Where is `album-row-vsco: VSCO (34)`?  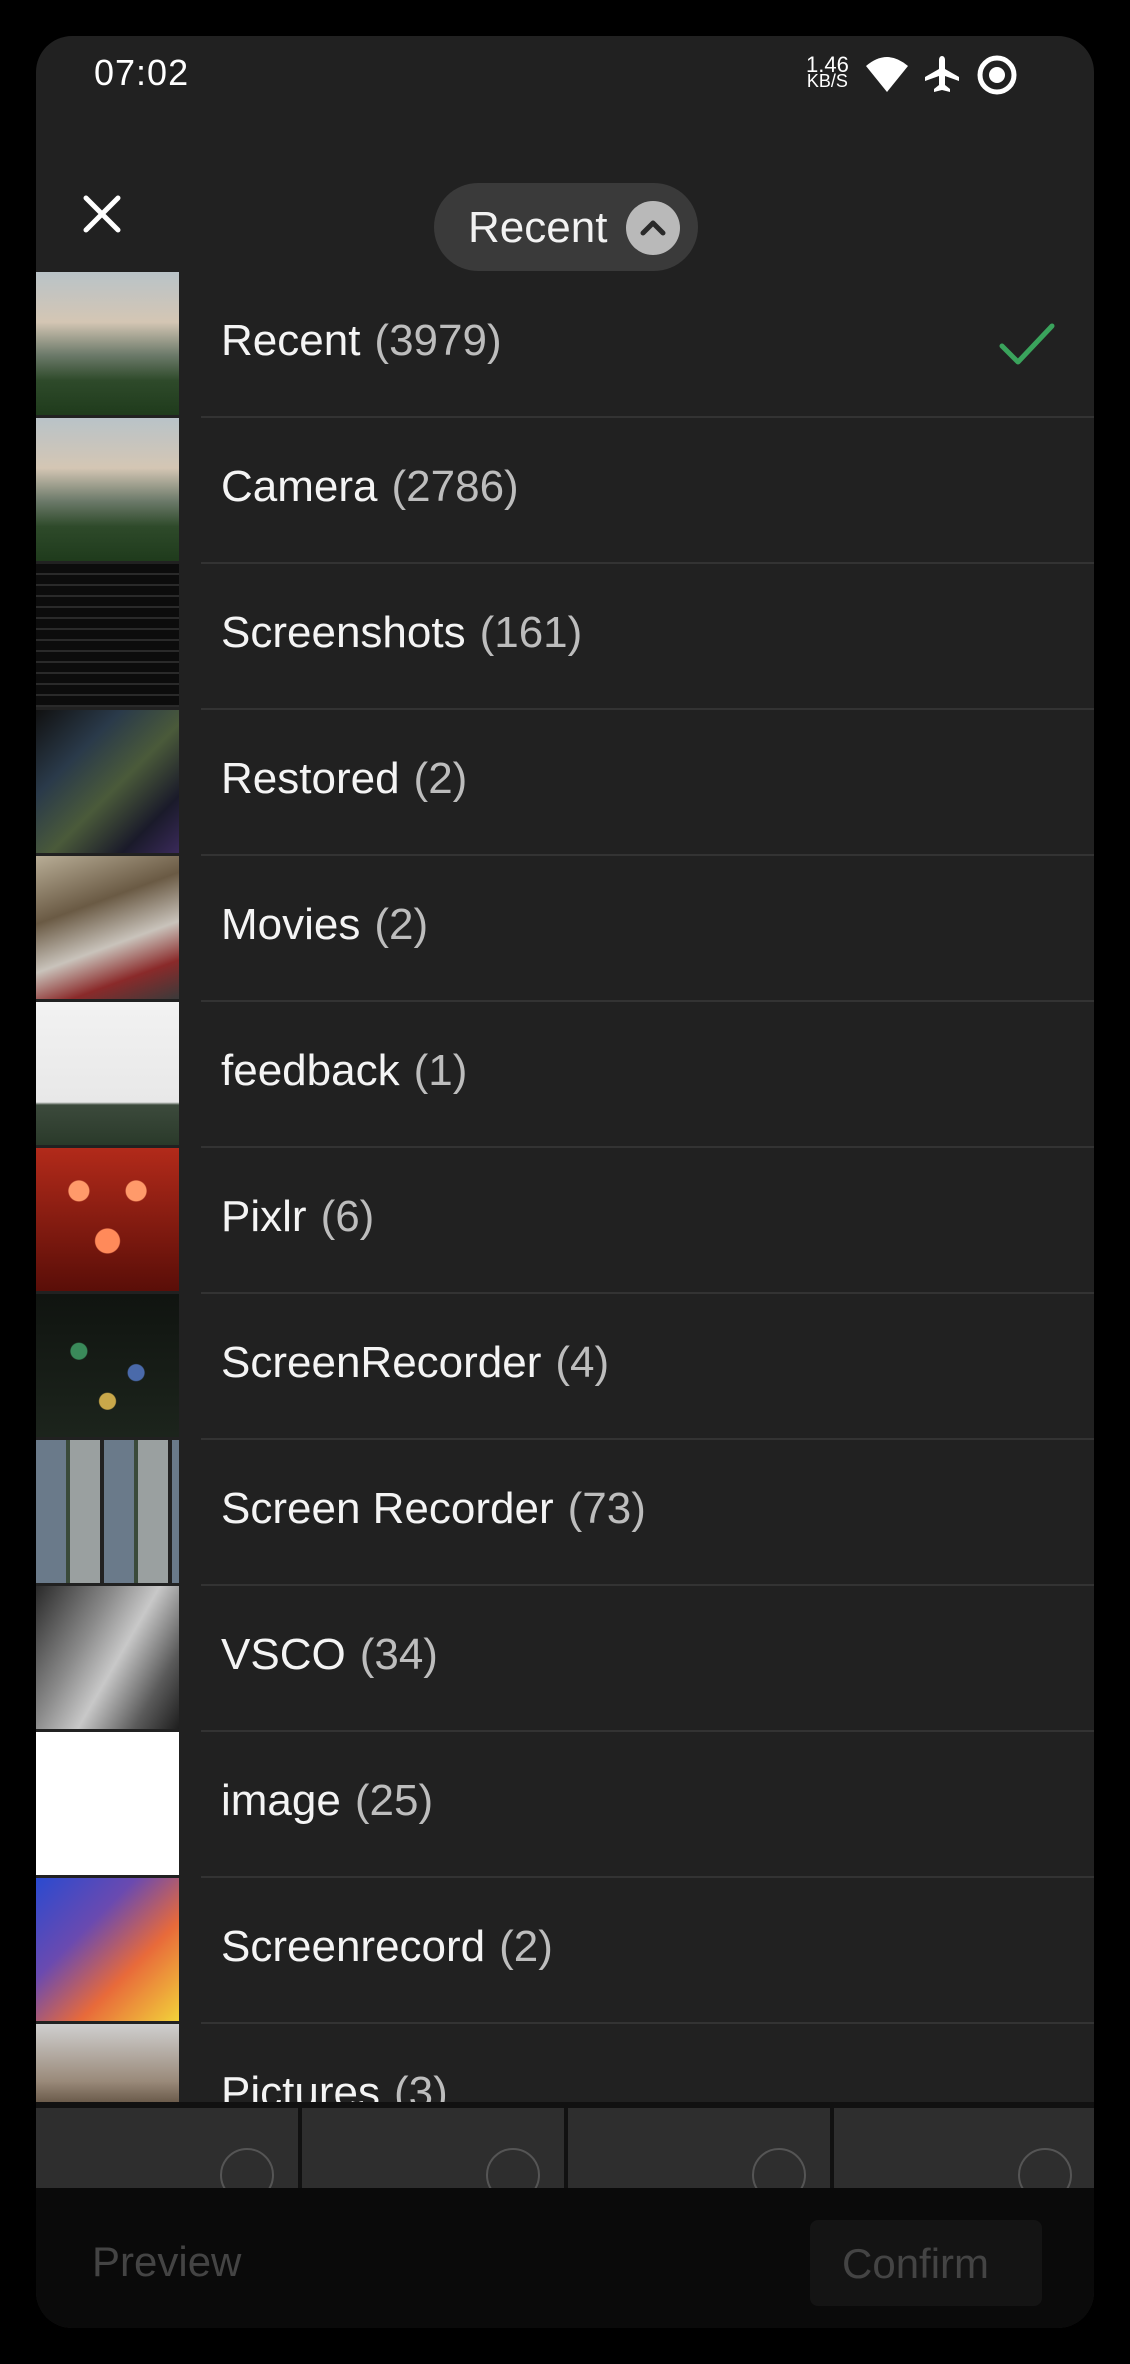
album-row-vsco: VSCO (34) is located at coordinates (565, 1659).